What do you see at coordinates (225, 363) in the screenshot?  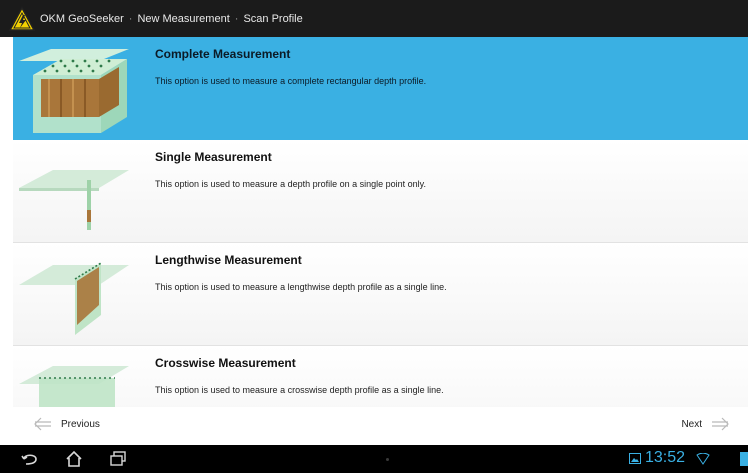 I see `option-title: Crosswise Measurement` at bounding box center [225, 363].